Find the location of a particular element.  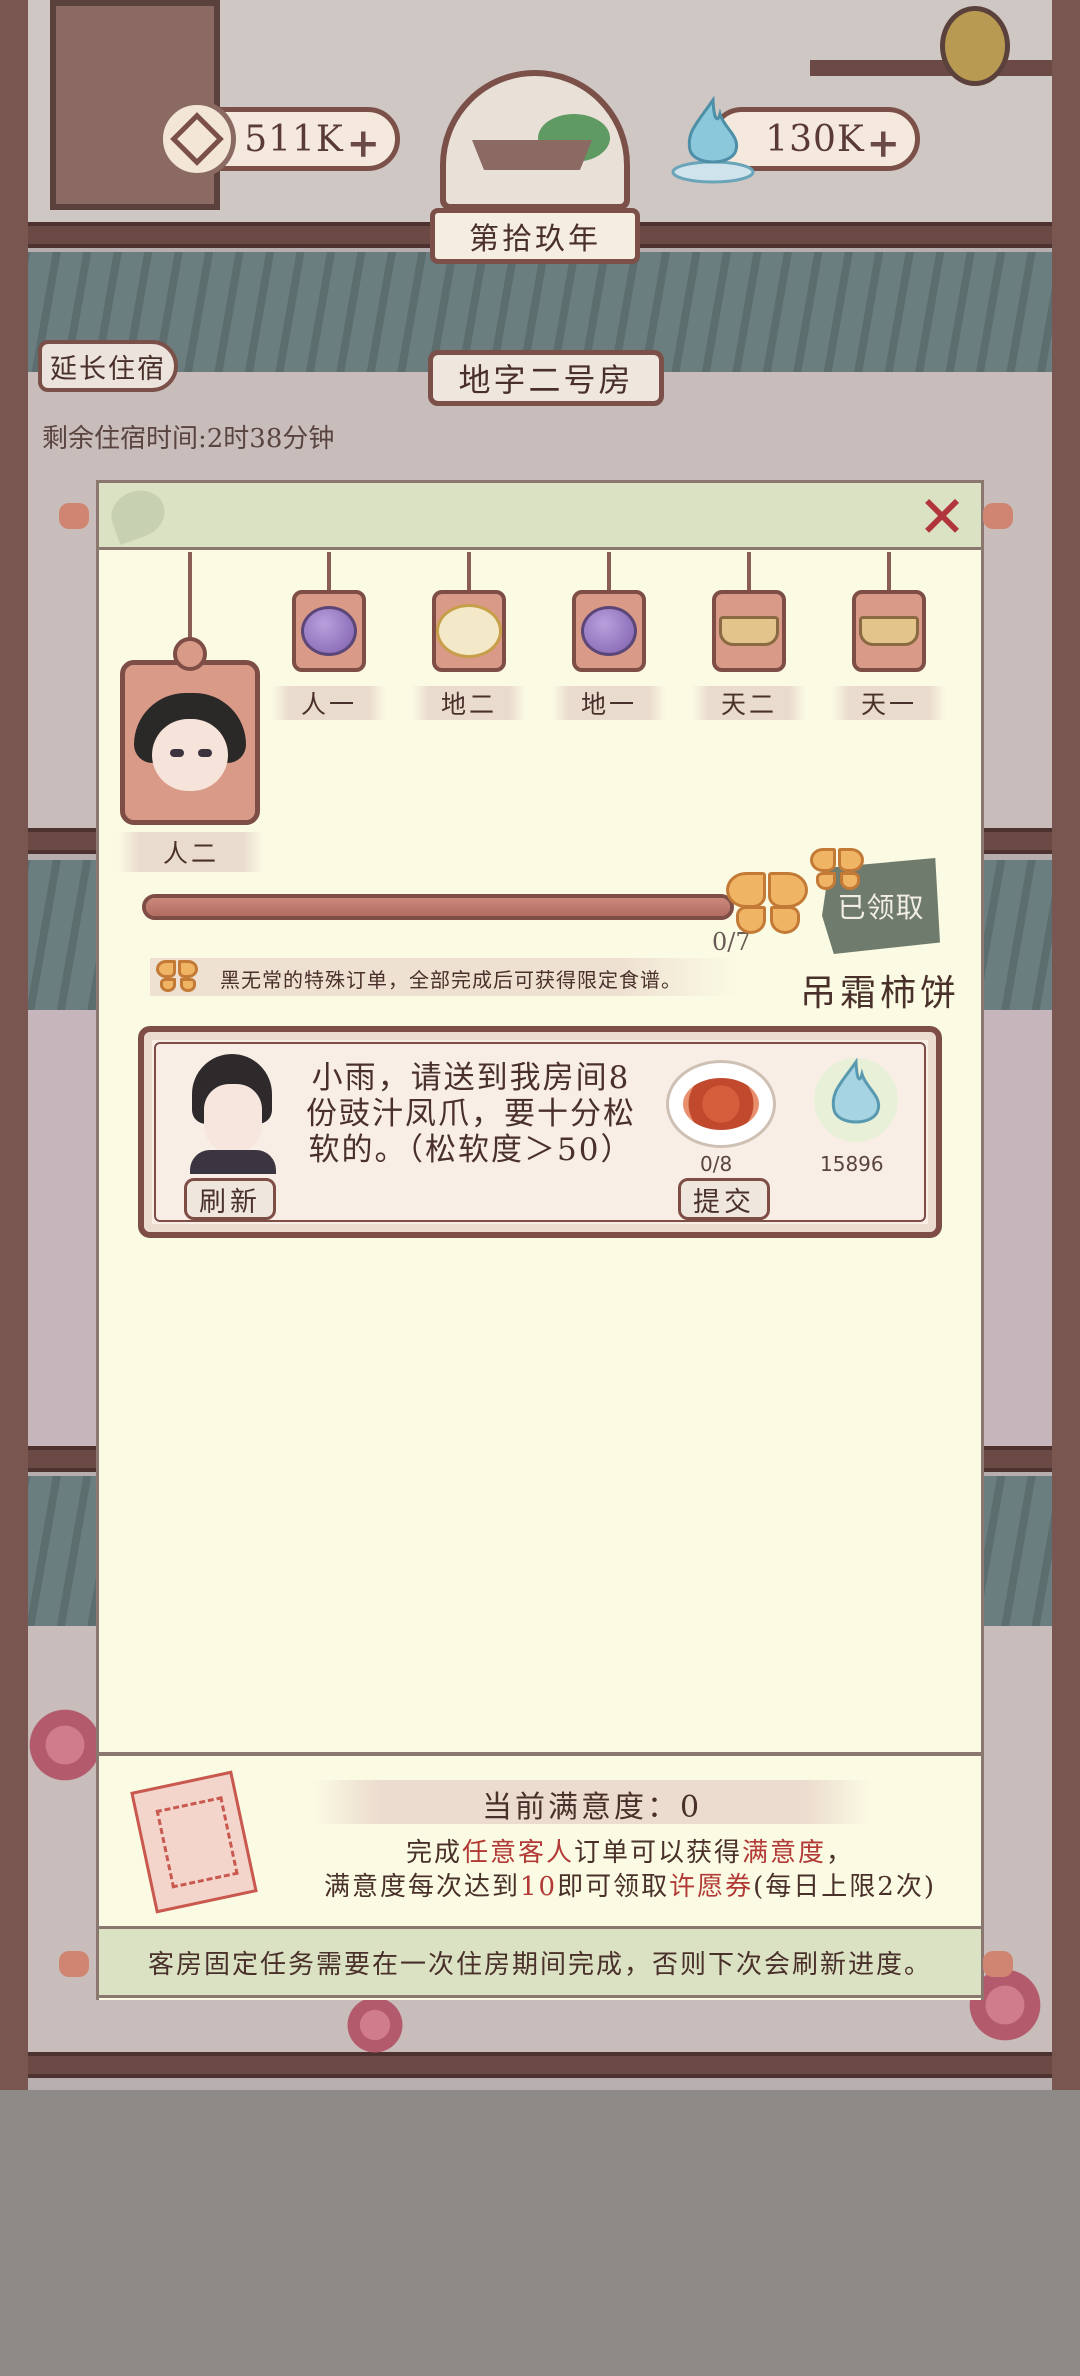

stay-time-remaining: 剩余住宿时间:2时38分钟 is located at coordinates (188, 439).